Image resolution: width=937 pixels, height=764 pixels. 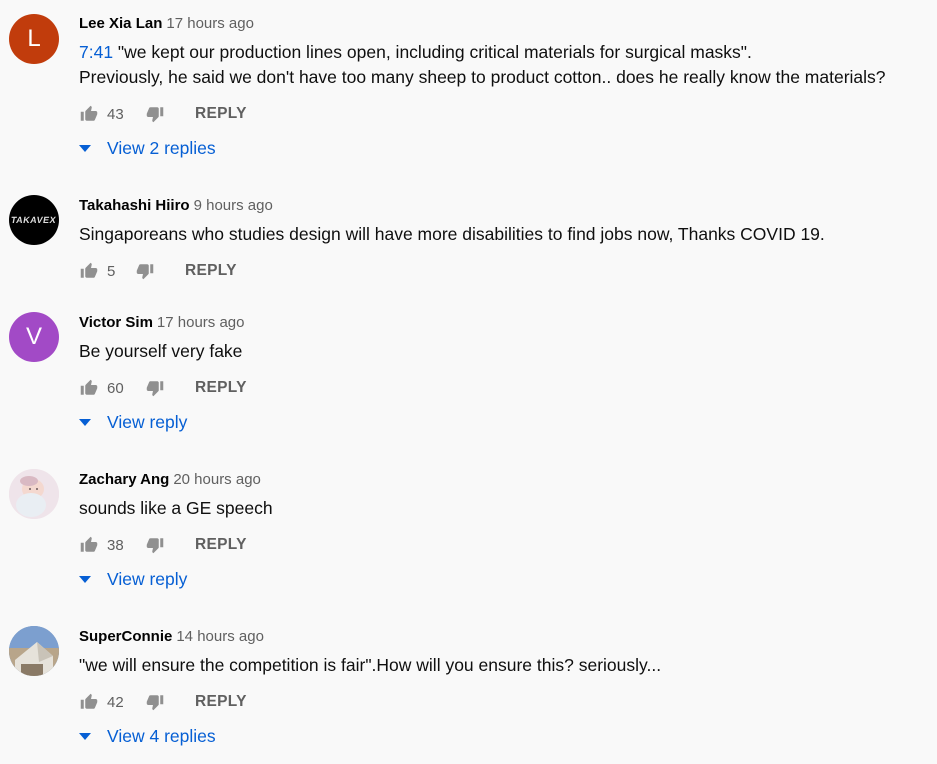 I want to click on like-count: 38, so click(x=115, y=545).